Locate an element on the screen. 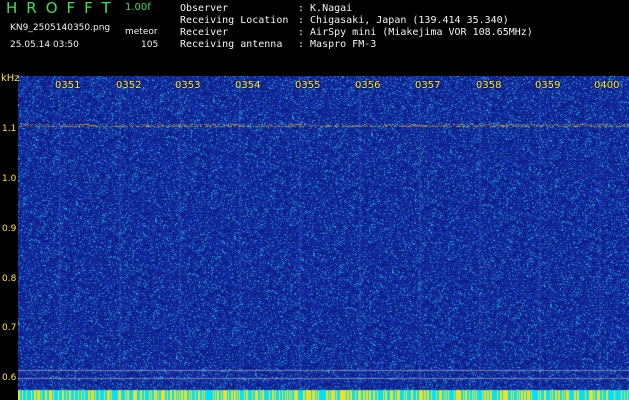 Image resolution: width=629 pixels, height=400 pixels. y-tick-label: 0.6 is located at coordinates (9, 378).